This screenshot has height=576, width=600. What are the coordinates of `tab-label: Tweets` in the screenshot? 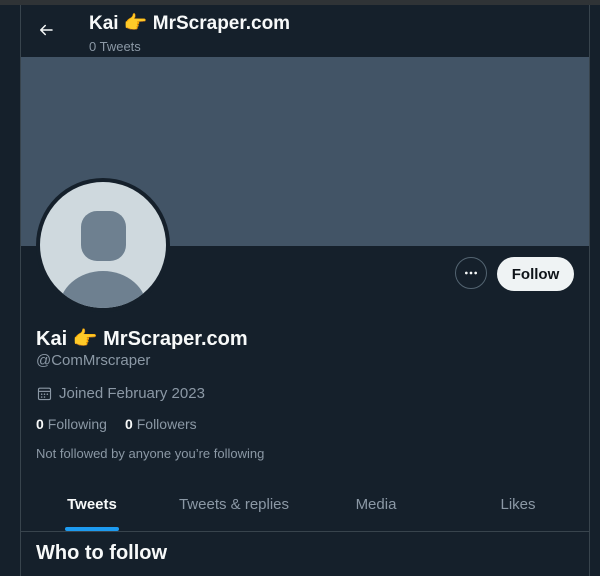 It's located at (92, 504).